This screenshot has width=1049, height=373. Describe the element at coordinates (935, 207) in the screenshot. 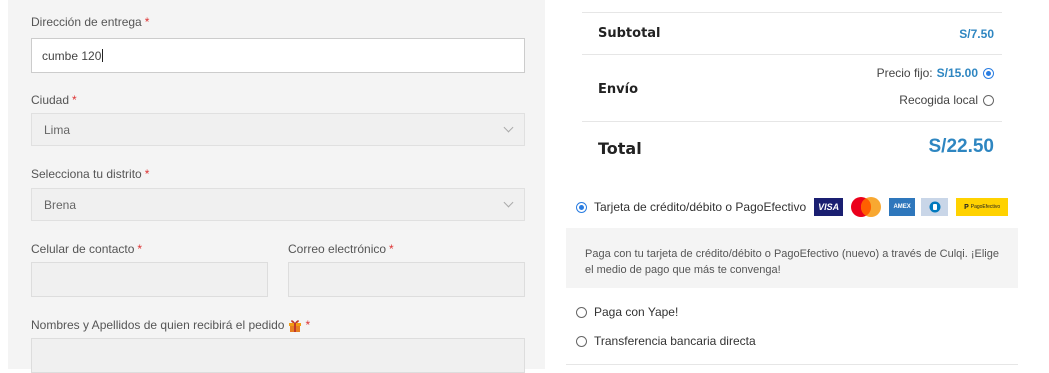

I see `diners-club-icon` at that location.